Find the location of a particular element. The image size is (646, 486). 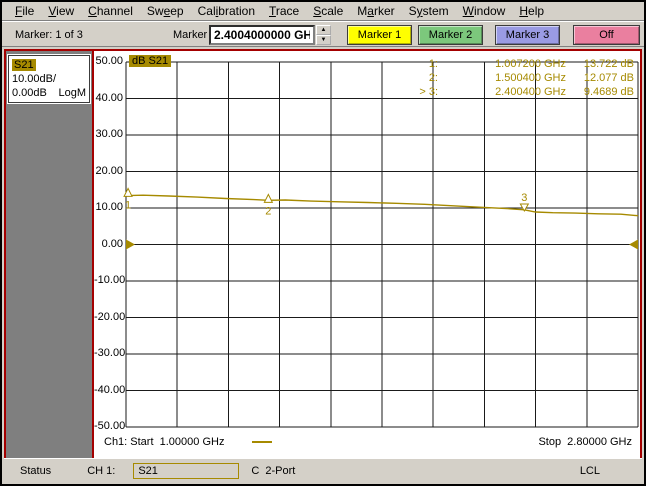

menu-item-scale: Scale is located at coordinates (328, 11).